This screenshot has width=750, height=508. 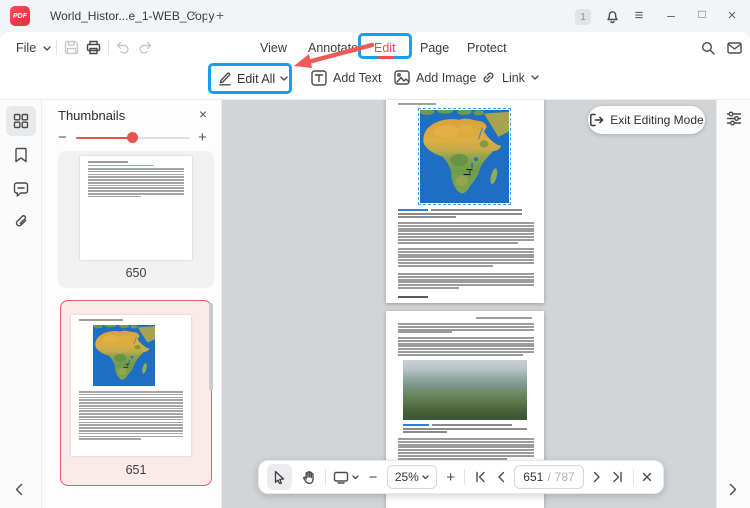 I want to click on right-rail, so click(x=733, y=304).